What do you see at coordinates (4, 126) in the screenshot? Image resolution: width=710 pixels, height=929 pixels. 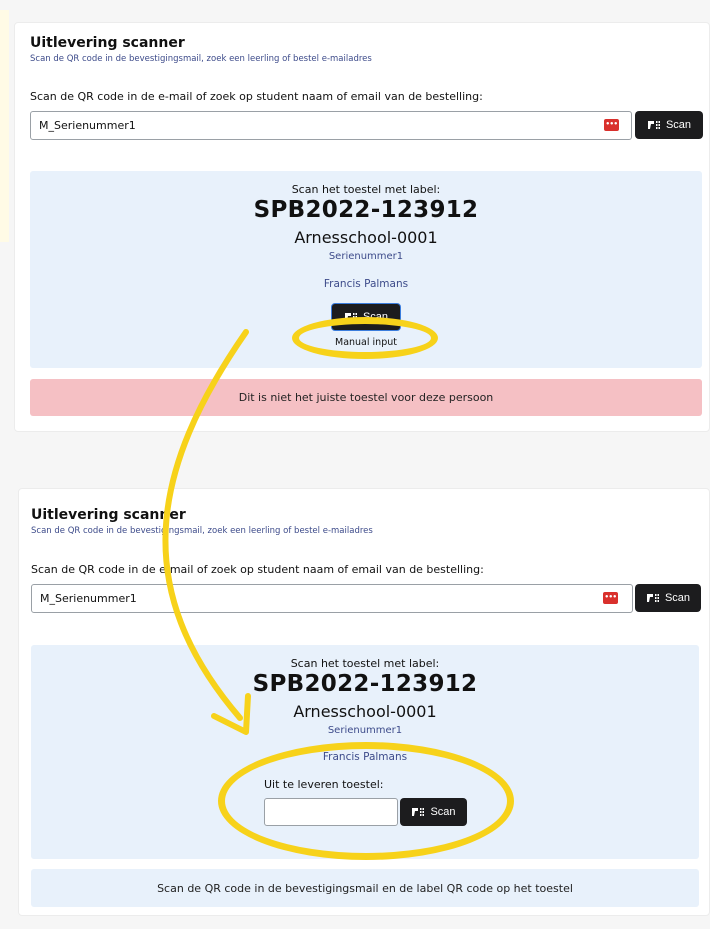 I see `page-edge-strip` at bounding box center [4, 126].